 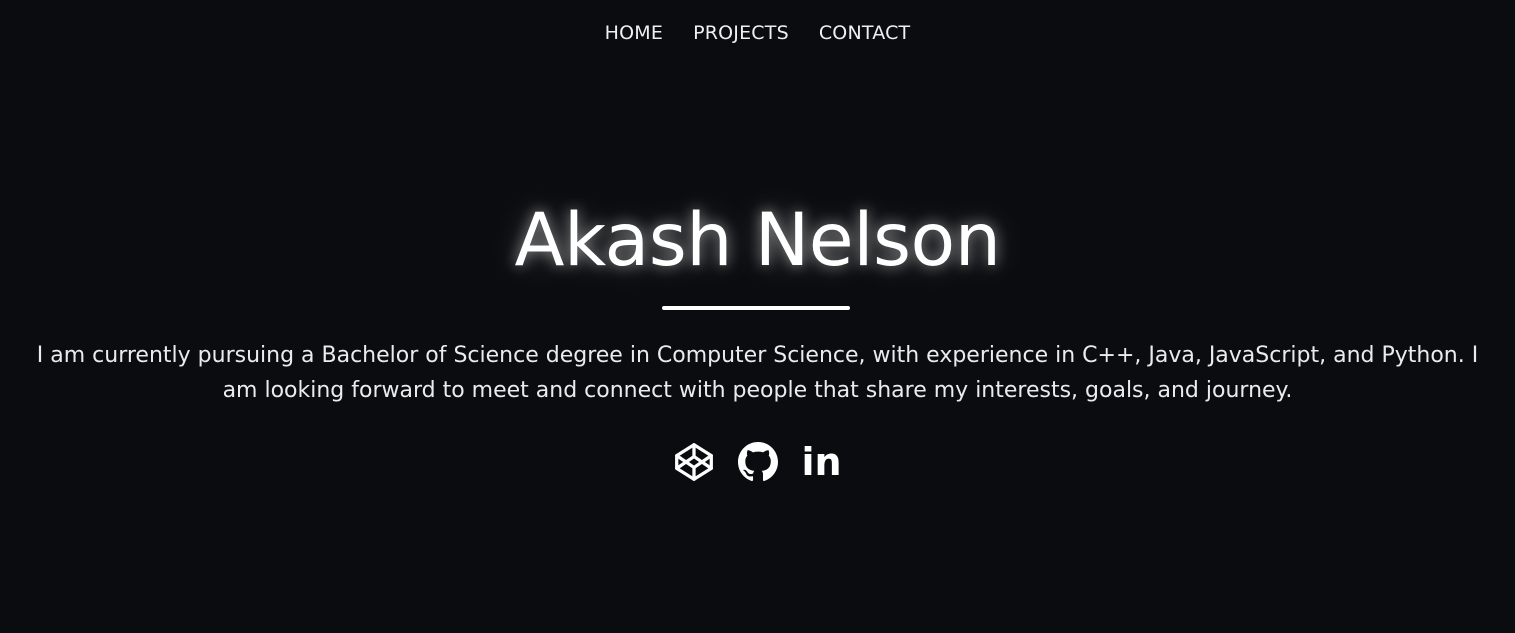 What do you see at coordinates (757, 240) in the screenshot?
I see `hero-name: Akash Nelson` at bounding box center [757, 240].